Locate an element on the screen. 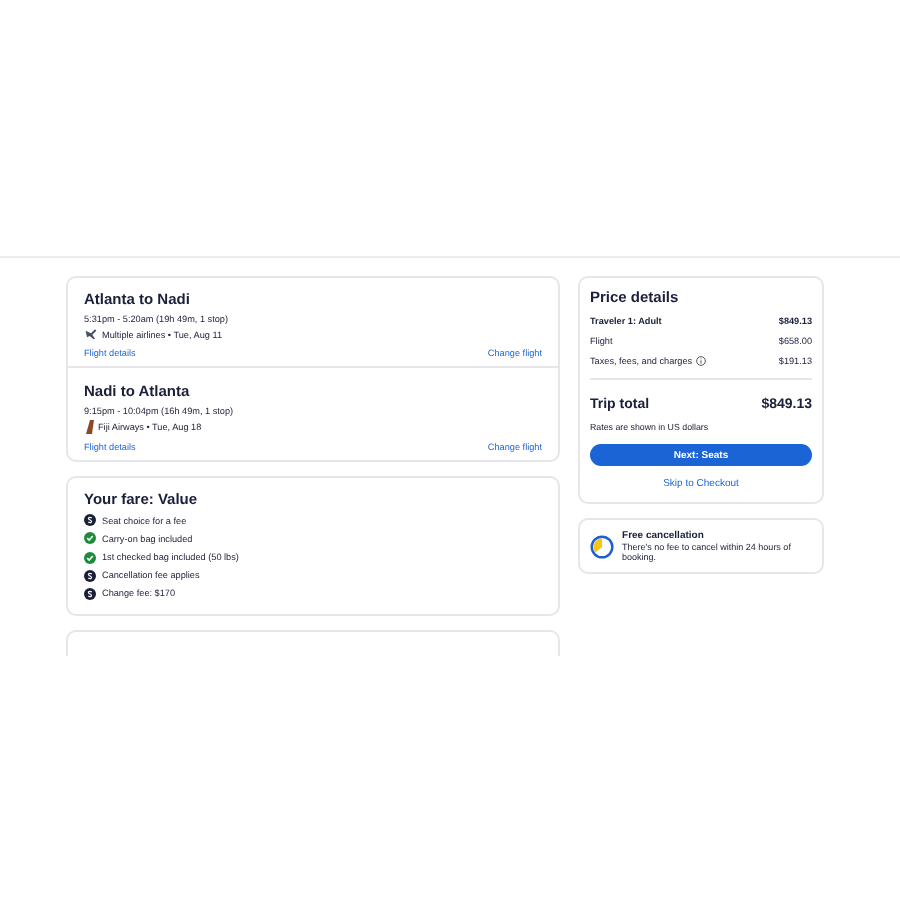 The width and height of the screenshot is (900, 900). airplane-icon is located at coordinates (91, 334).